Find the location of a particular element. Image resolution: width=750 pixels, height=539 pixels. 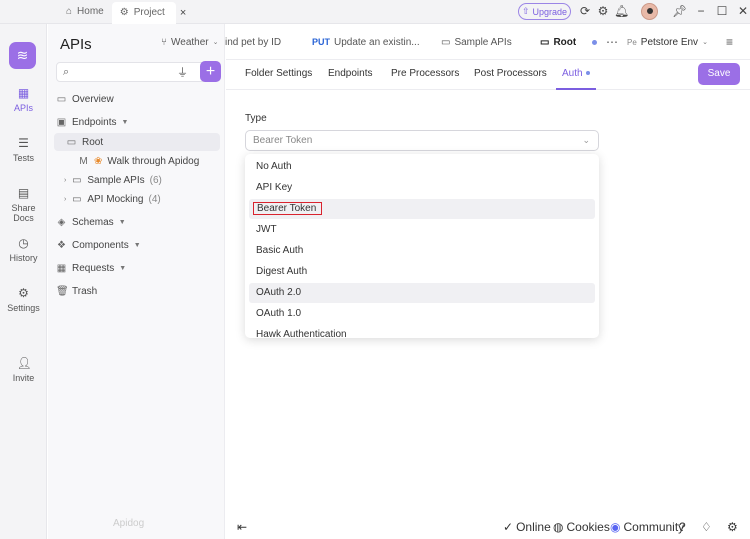

rail-item-settings: ⚙ Settings is located at coordinates (23, 299).